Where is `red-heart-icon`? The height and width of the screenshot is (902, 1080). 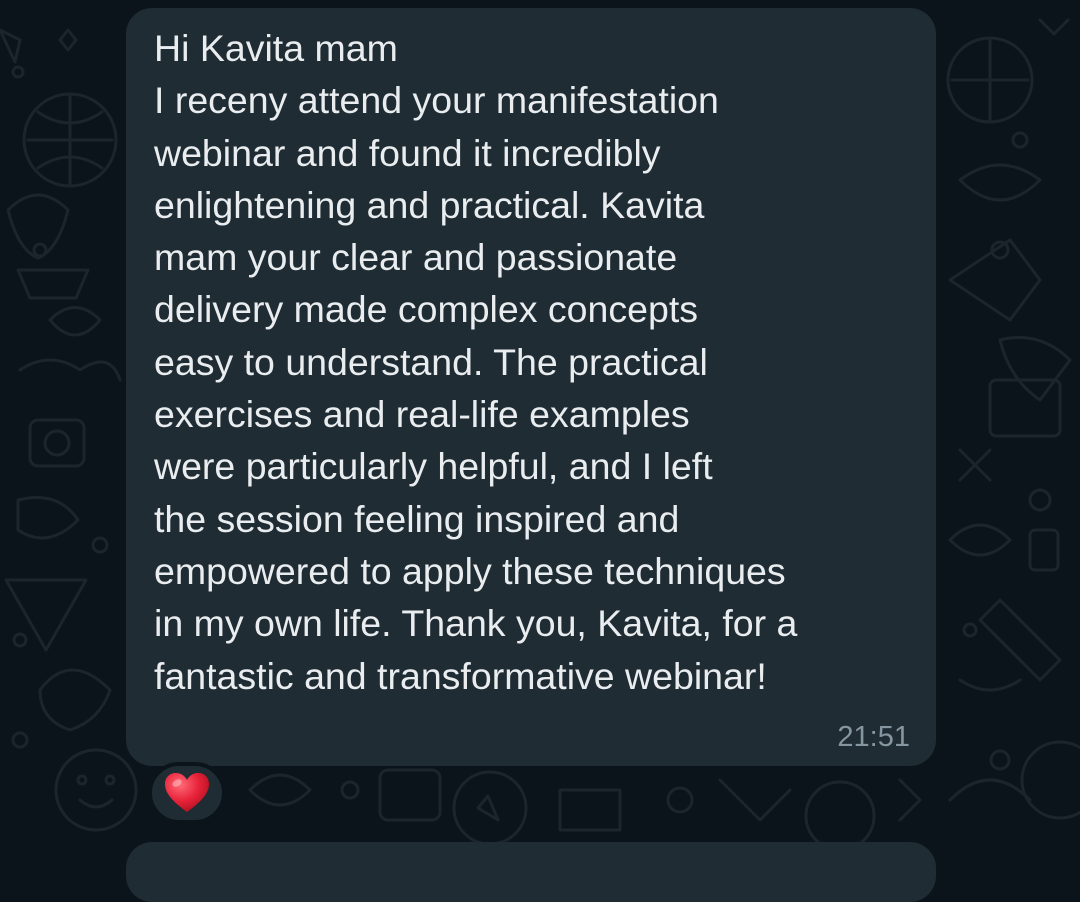
red-heart-icon is located at coordinates (187, 792).